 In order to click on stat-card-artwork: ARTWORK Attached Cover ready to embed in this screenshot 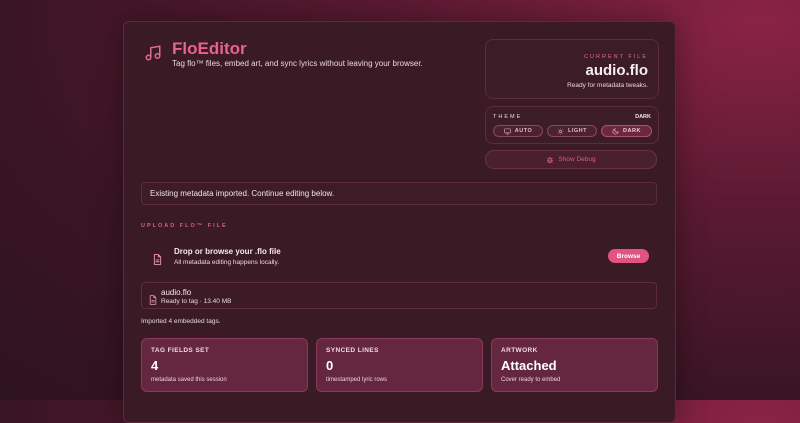, I will do `click(574, 365)`.